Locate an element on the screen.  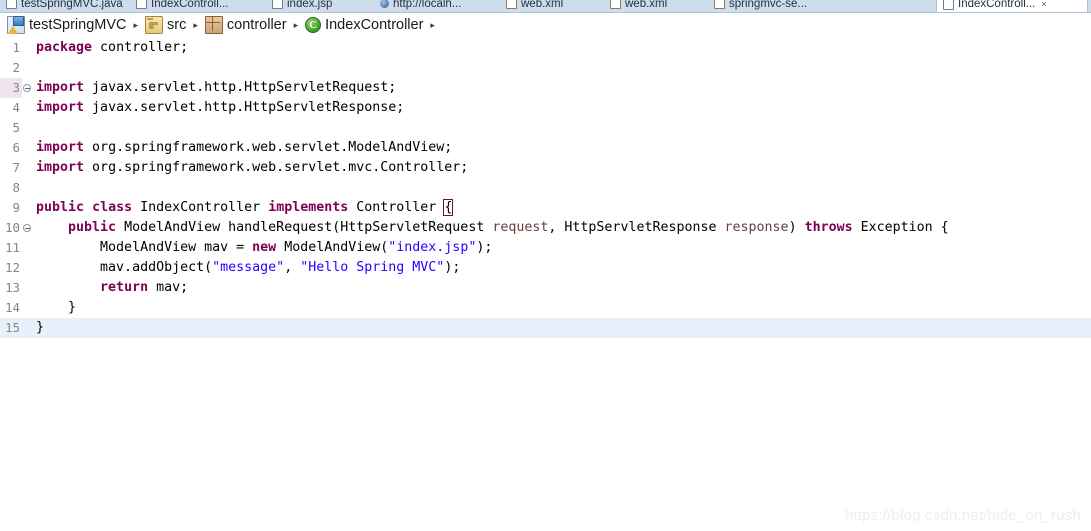
code-token: "message" is located at coordinates (248, 267).